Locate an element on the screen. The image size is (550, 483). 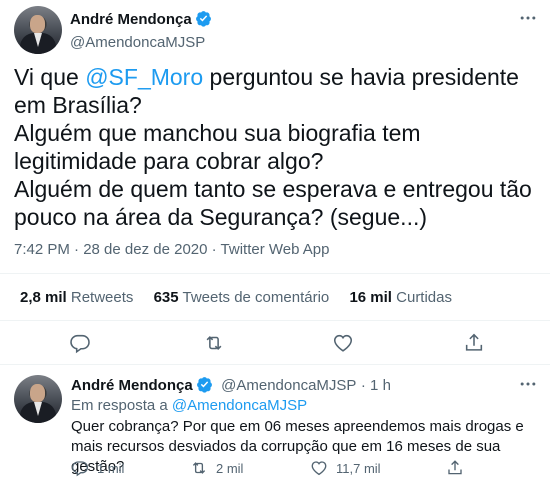
reply-share-button is located at coordinates (455, 468).